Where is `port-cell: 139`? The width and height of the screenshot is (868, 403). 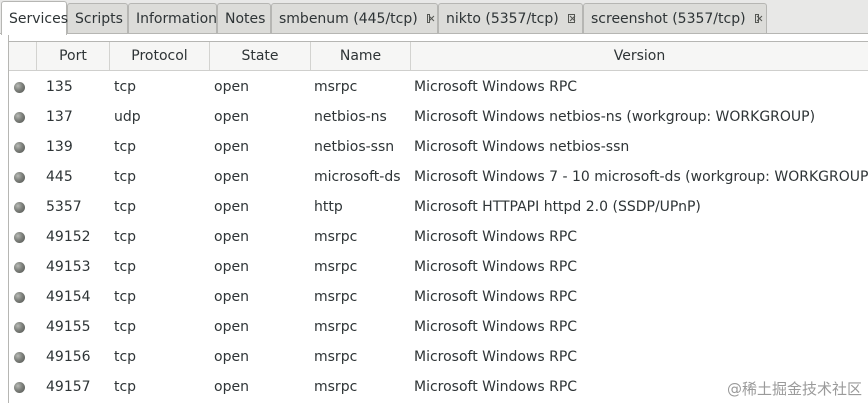 port-cell: 139 is located at coordinates (59, 147).